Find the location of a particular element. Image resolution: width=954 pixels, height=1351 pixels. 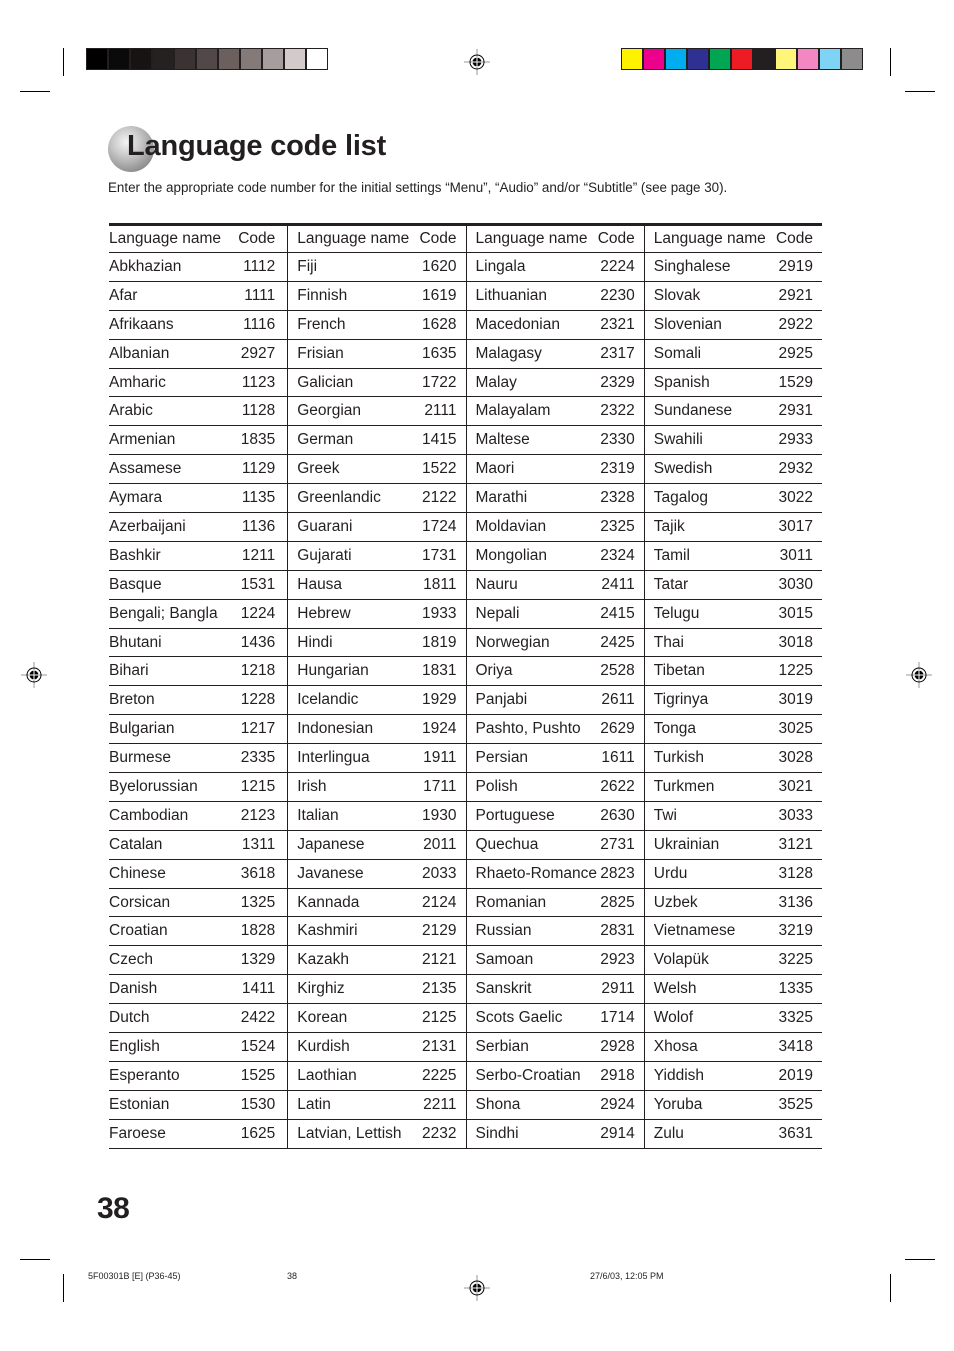

table-row: Bashkir 1211 is located at coordinates (198, 556).